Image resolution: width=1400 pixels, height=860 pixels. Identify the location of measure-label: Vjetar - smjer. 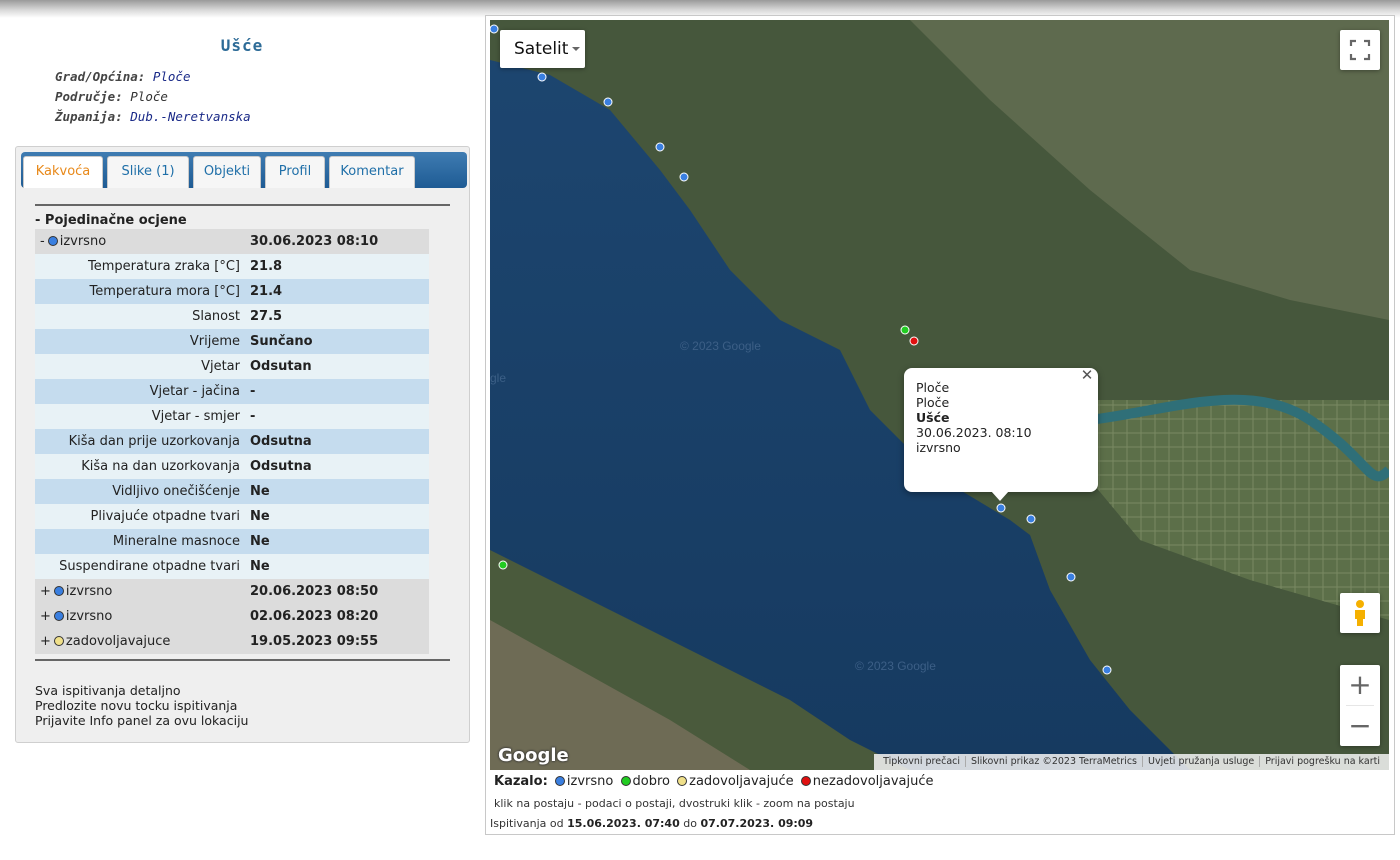
(195, 416).